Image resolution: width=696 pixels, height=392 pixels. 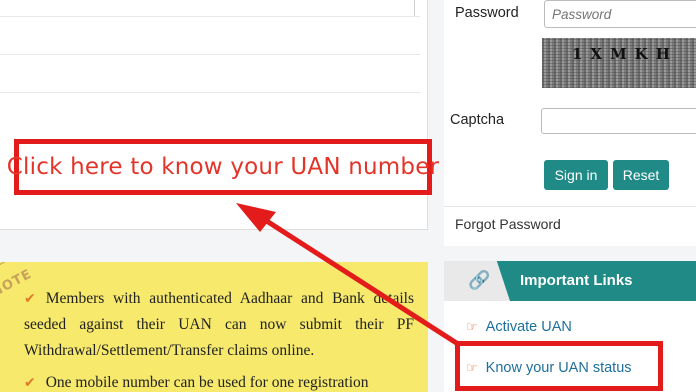 I want to click on arrow-shaft, so click(x=360, y=281).